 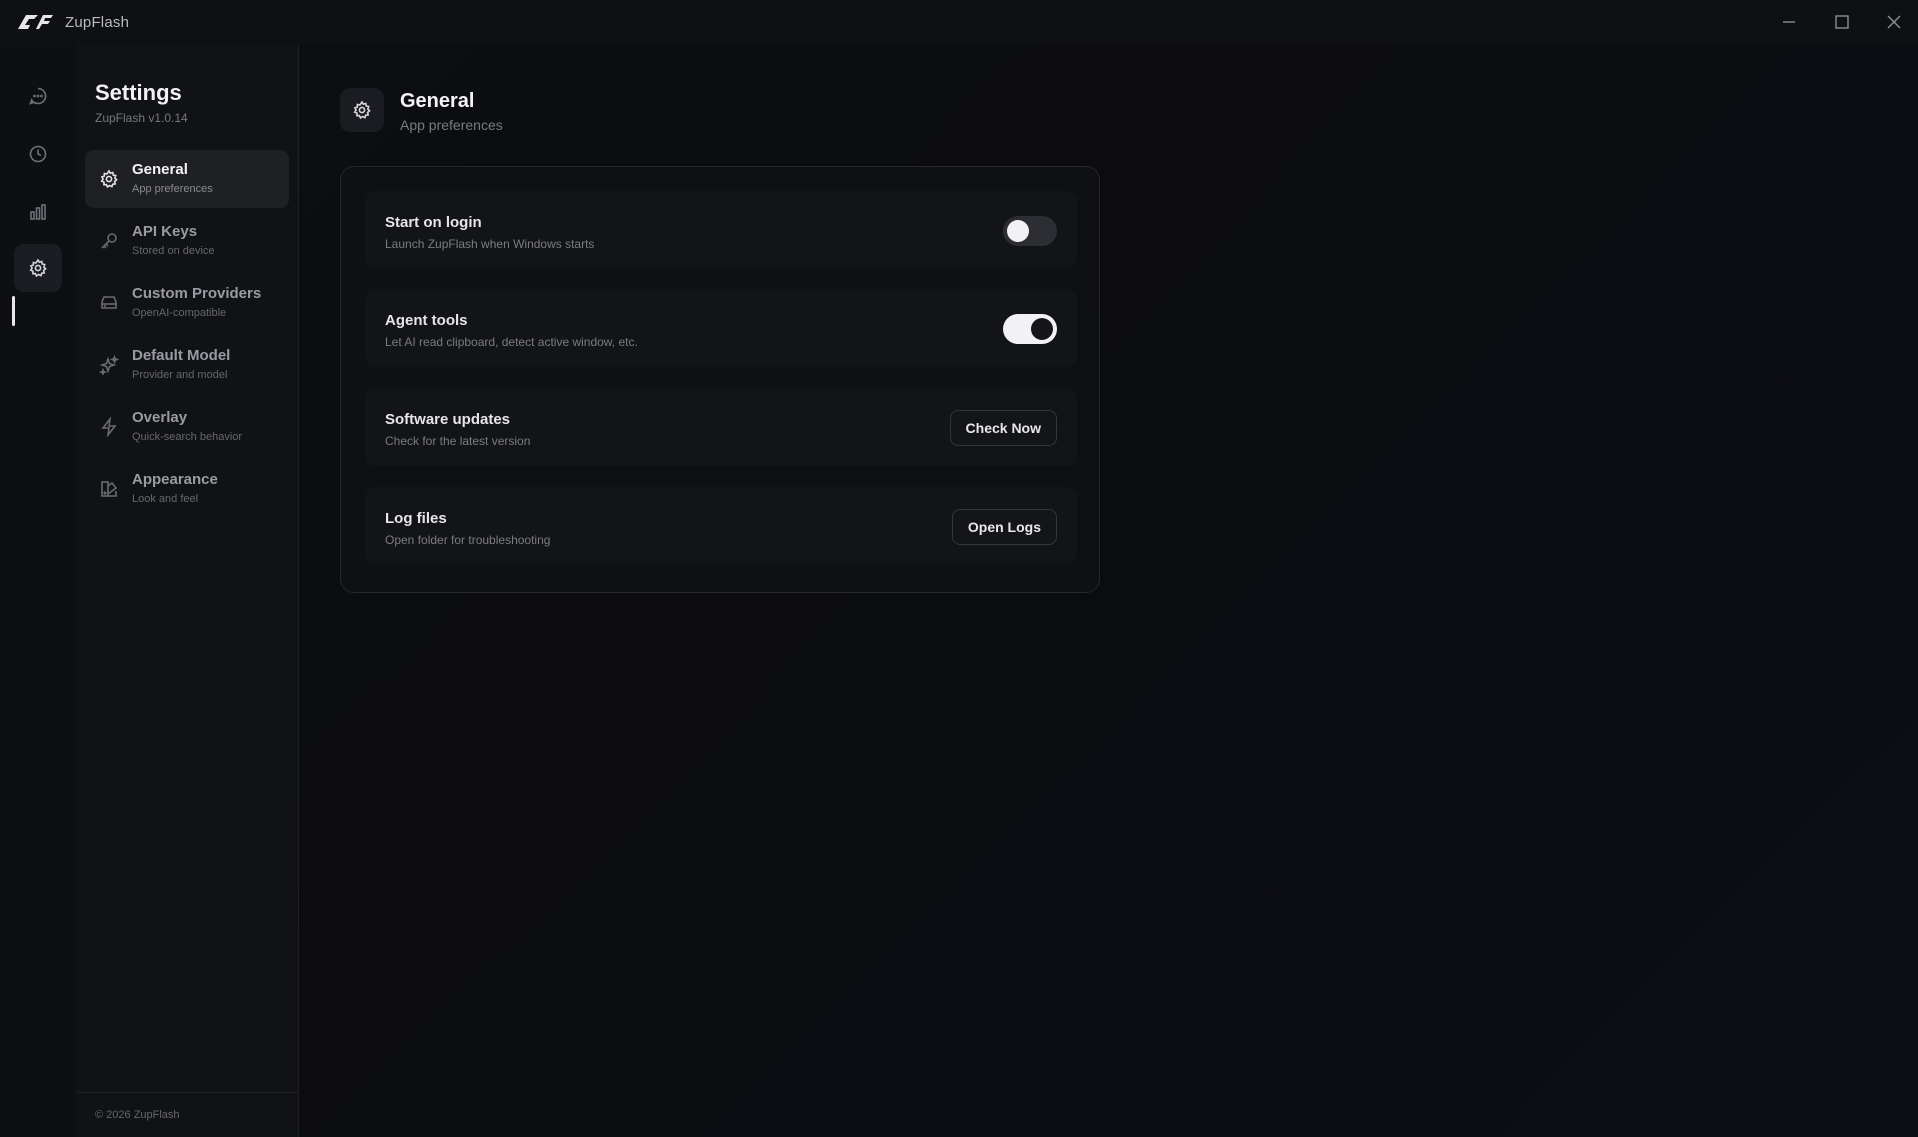 I want to click on minimize-button, so click(x=1789, y=22).